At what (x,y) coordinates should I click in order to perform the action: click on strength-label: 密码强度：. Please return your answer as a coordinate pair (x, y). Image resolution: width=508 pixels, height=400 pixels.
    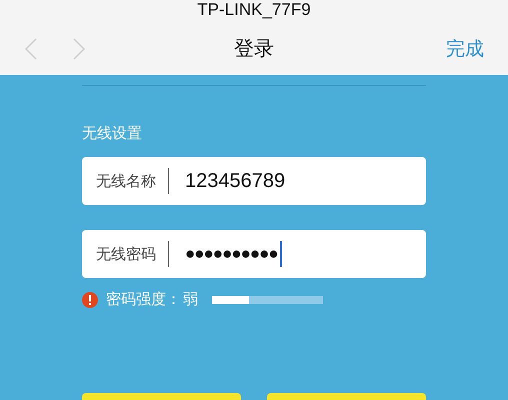
    Looking at the image, I should click on (143, 299).